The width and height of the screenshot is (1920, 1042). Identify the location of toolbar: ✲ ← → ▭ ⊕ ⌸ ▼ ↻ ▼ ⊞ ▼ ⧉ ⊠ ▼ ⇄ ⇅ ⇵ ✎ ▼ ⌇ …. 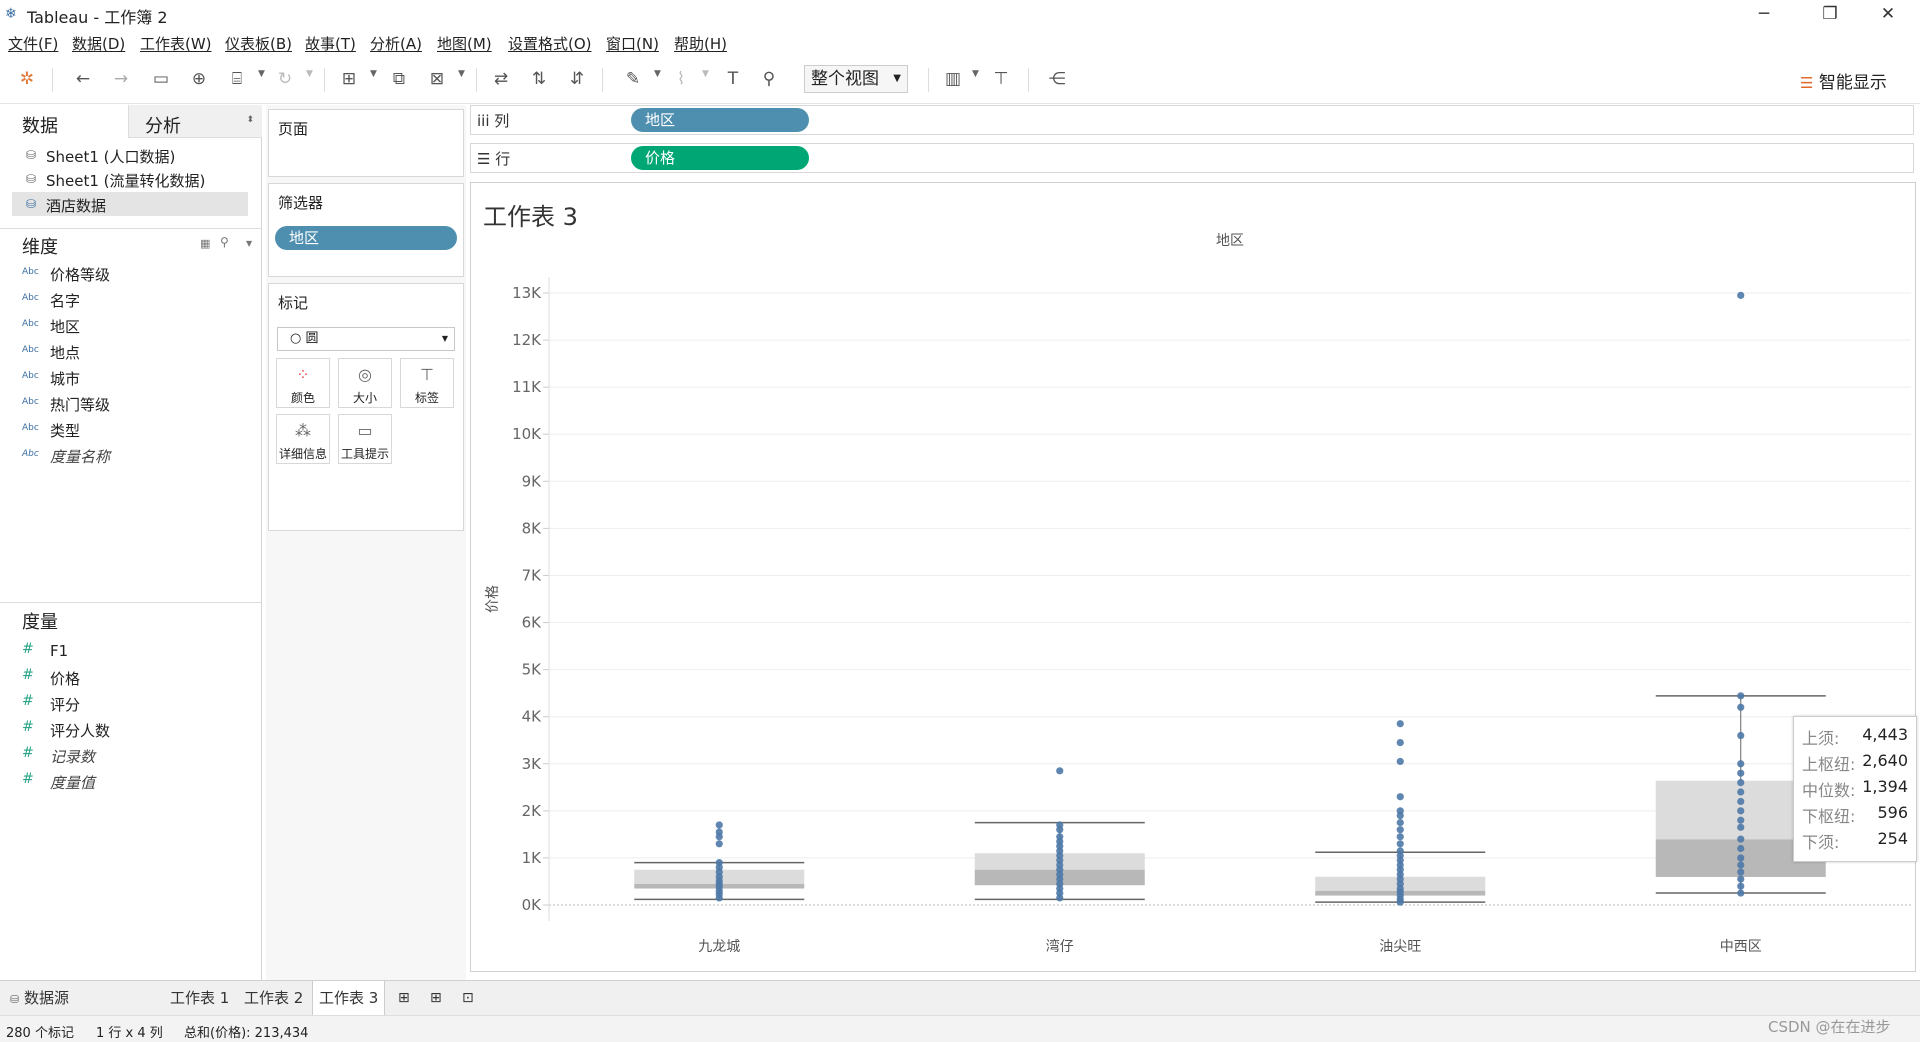
(960, 80).